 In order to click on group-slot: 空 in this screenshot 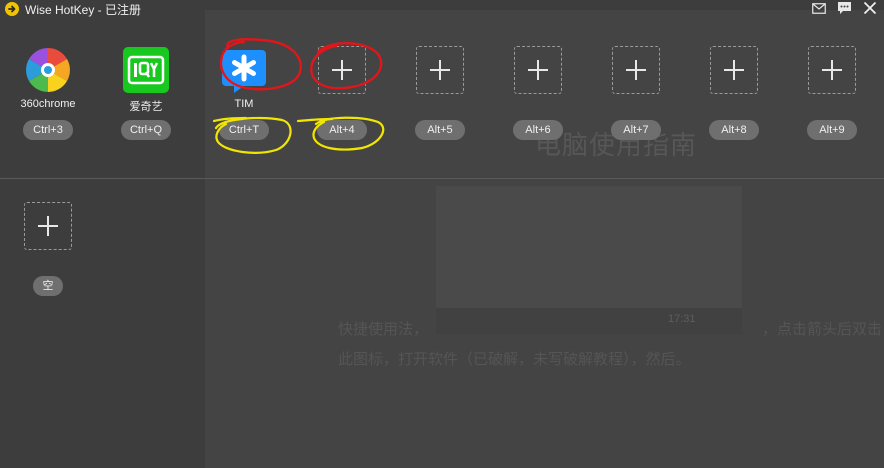, I will do `click(48, 250)`.